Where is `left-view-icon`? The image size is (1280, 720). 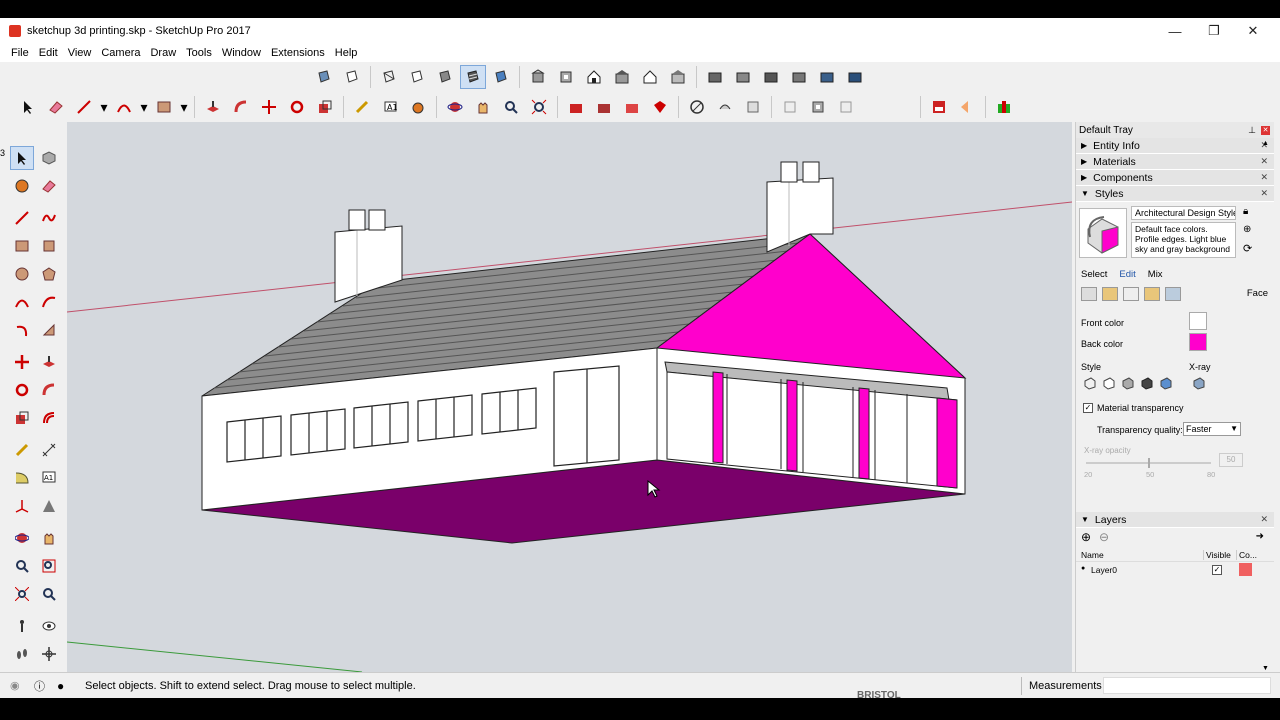
left-view-icon is located at coordinates (678, 77).